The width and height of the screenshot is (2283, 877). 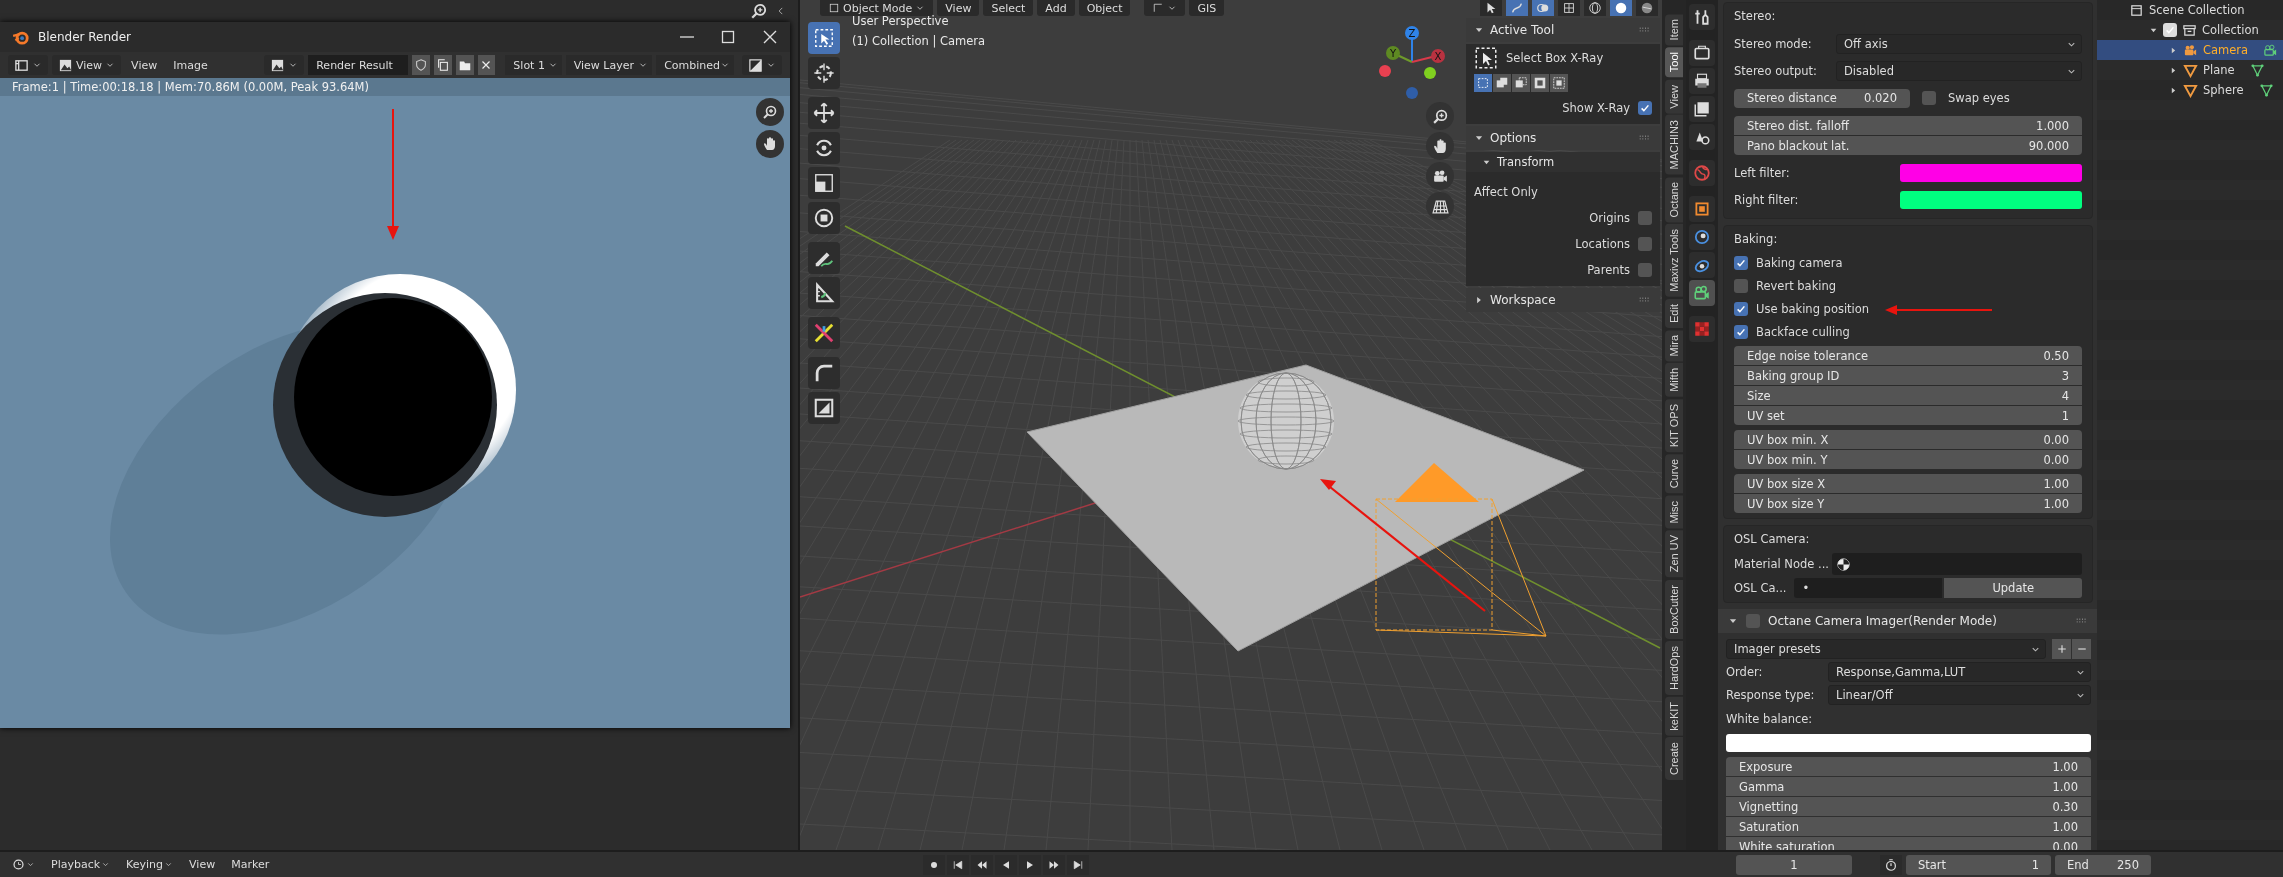 I want to click on remove-preset-button, so click(x=2081, y=649).